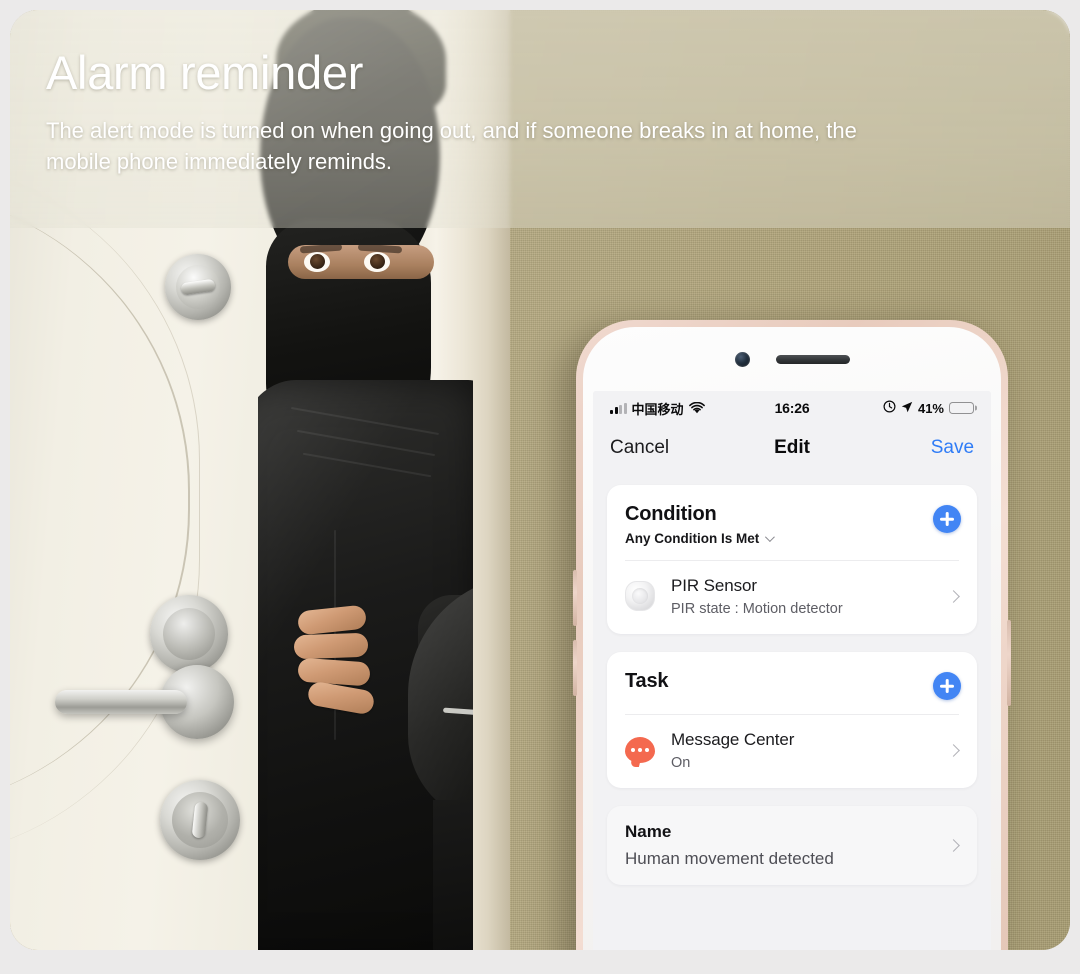  What do you see at coordinates (681, 763) in the screenshot?
I see `message-center-state: On` at bounding box center [681, 763].